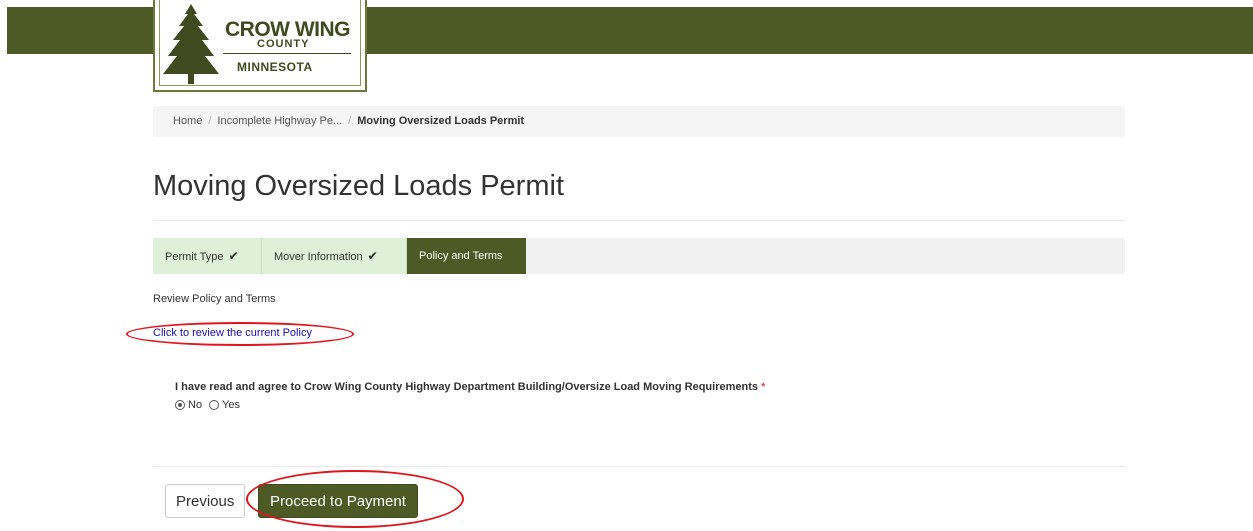 The height and width of the screenshot is (531, 1253). What do you see at coordinates (195, 405) in the screenshot?
I see `radio-no-label: No` at bounding box center [195, 405].